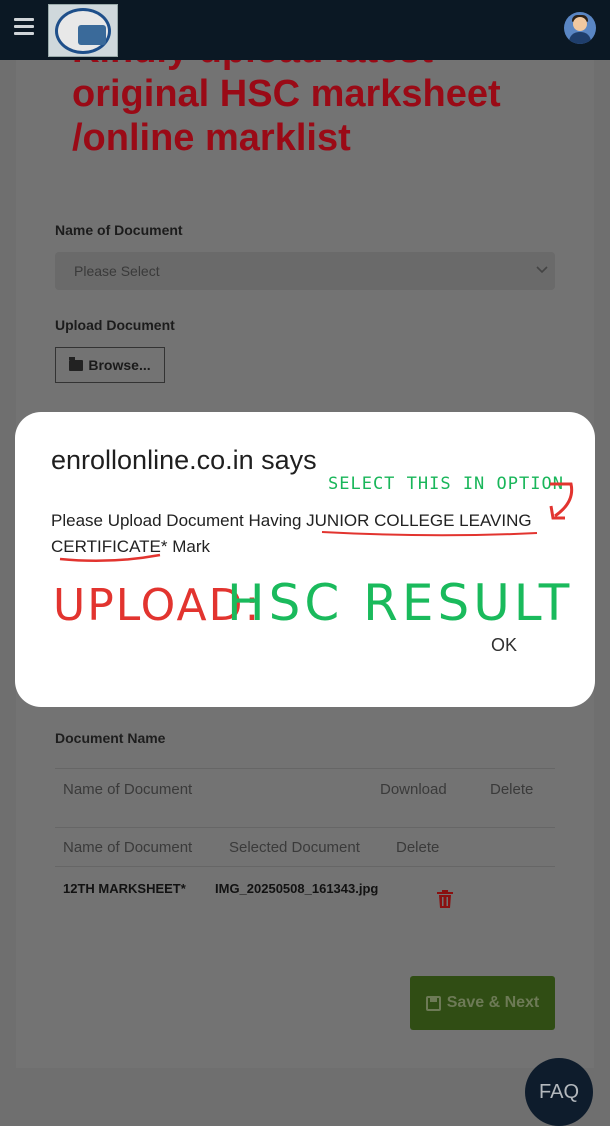 The width and height of the screenshot is (610, 1126). I want to click on row-document-name: 12TH MARKSHEET*, so click(124, 888).